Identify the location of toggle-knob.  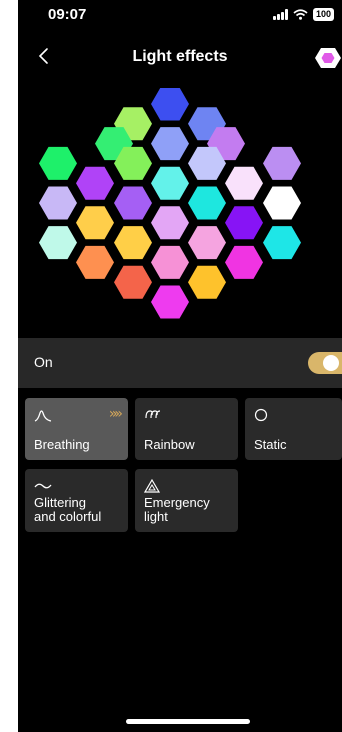
(331, 363).